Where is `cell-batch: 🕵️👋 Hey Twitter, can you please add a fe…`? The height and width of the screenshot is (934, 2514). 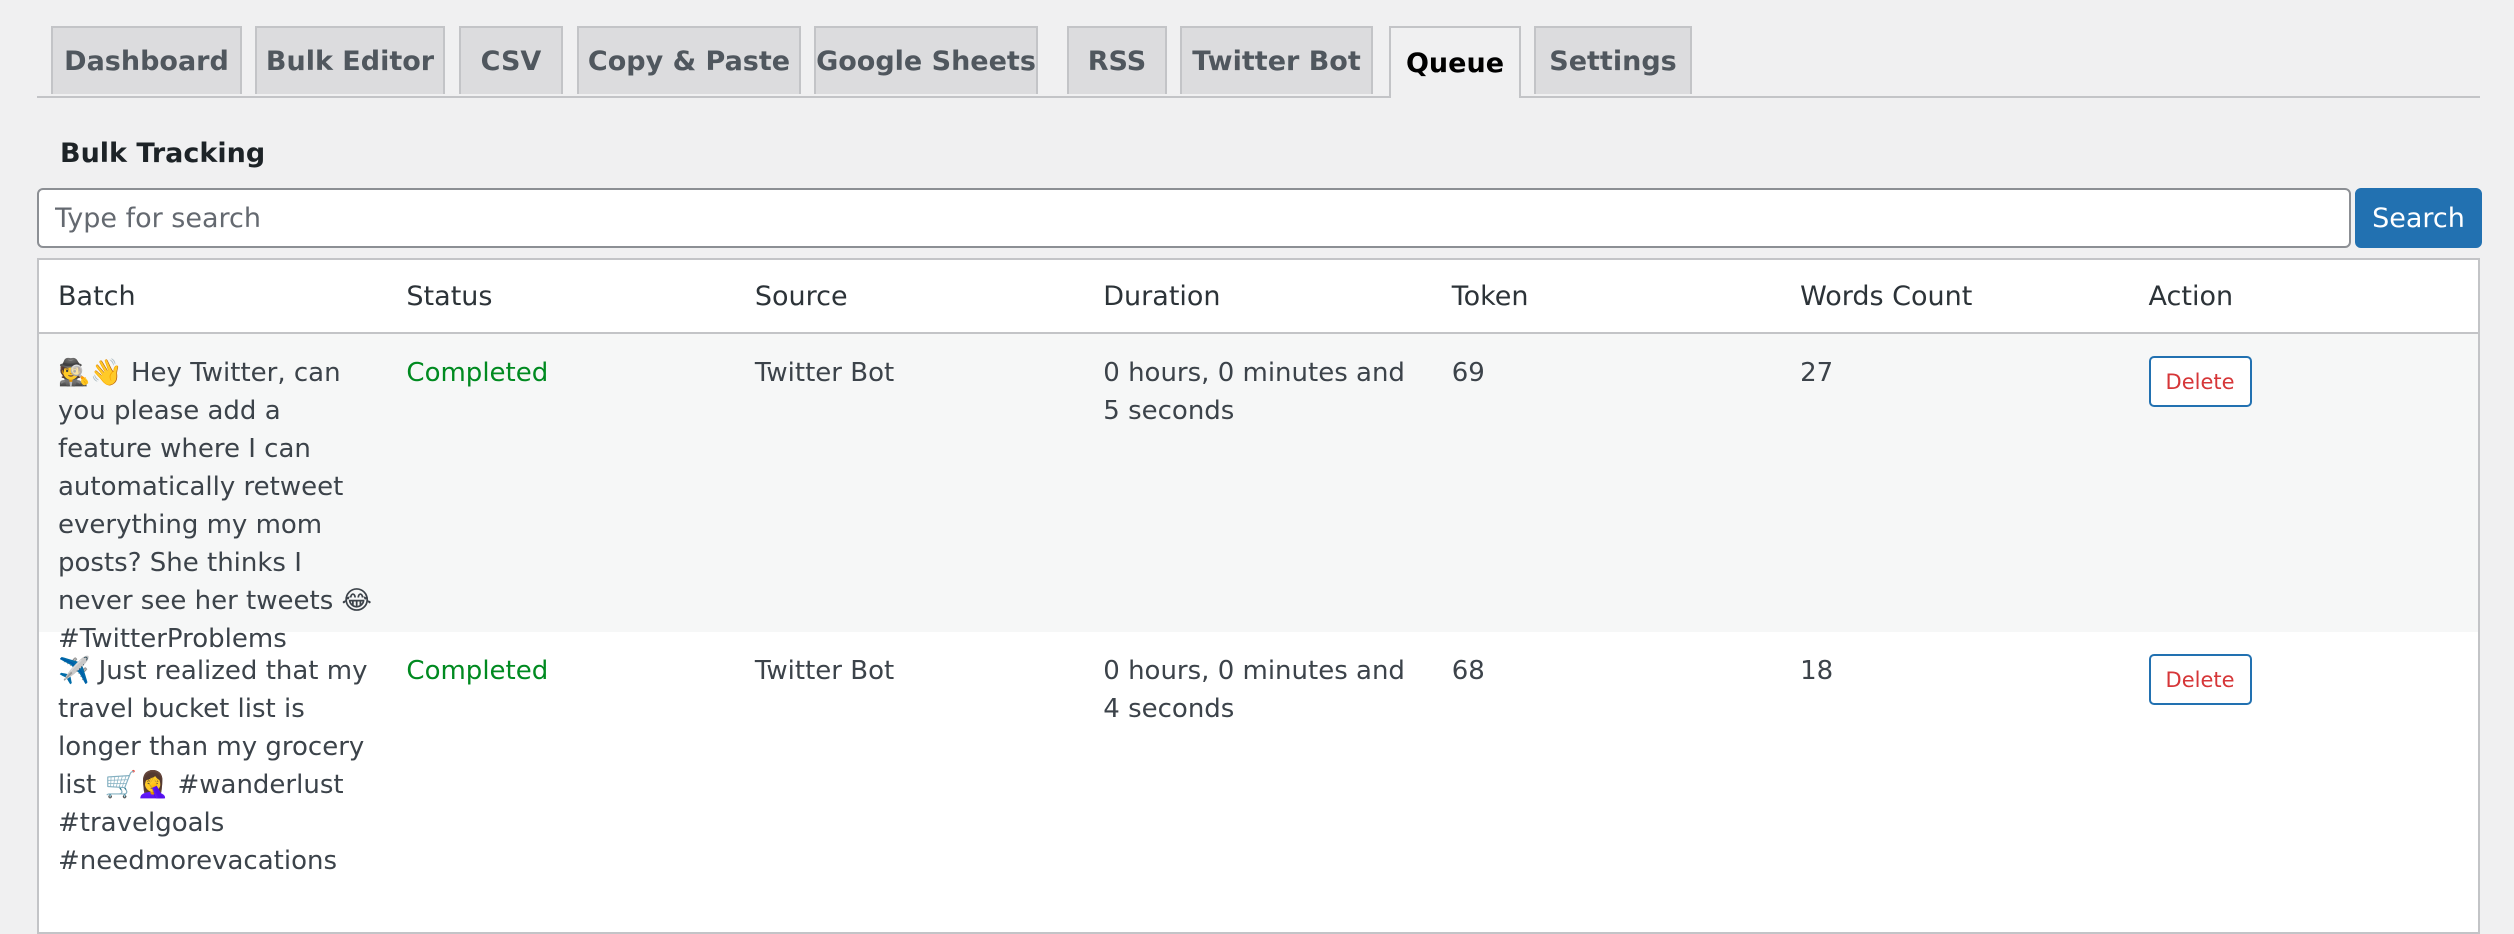 cell-batch: 🕵️👋 Hey Twitter, can you please add a fe… is located at coordinates (215, 506).